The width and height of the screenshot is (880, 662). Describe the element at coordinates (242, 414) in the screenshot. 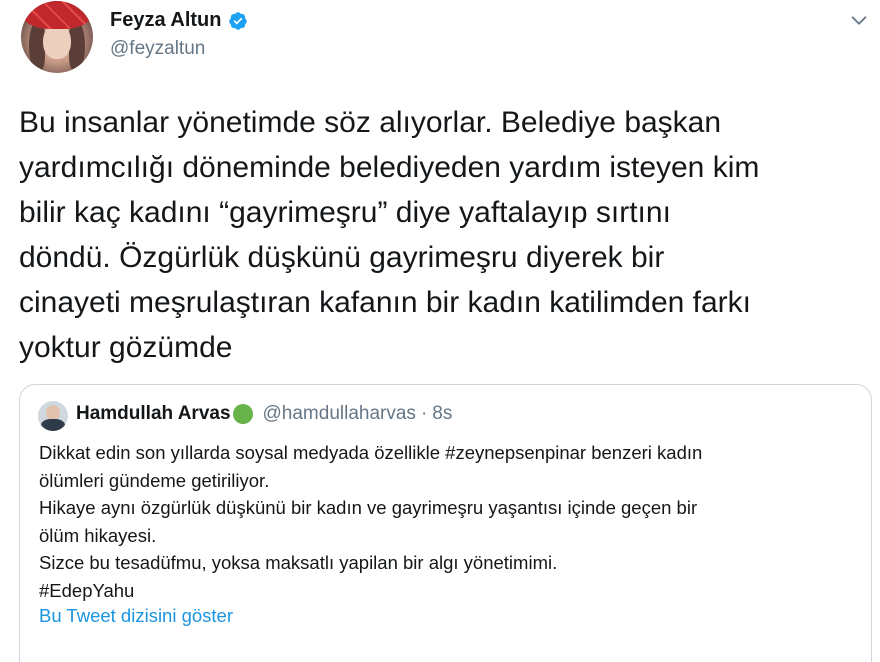

I see `green-circle-icon` at that location.